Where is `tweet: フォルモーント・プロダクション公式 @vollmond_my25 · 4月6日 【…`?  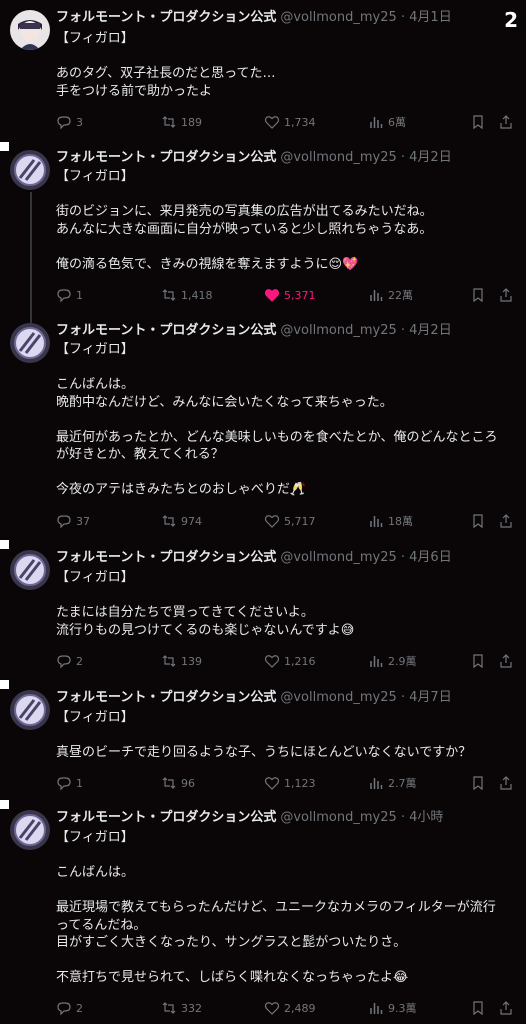 tweet: フォルモーント・プロダクション公式 @vollmond_my25 · 4月6日 【… is located at coordinates (263, 608).